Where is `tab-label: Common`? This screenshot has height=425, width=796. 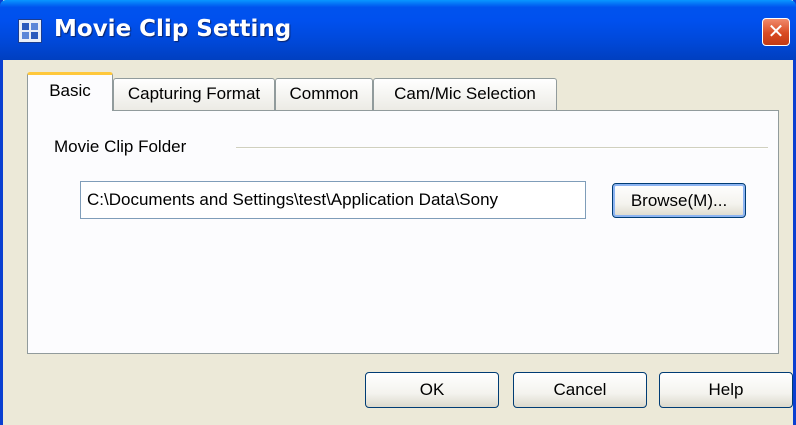 tab-label: Common is located at coordinates (324, 93).